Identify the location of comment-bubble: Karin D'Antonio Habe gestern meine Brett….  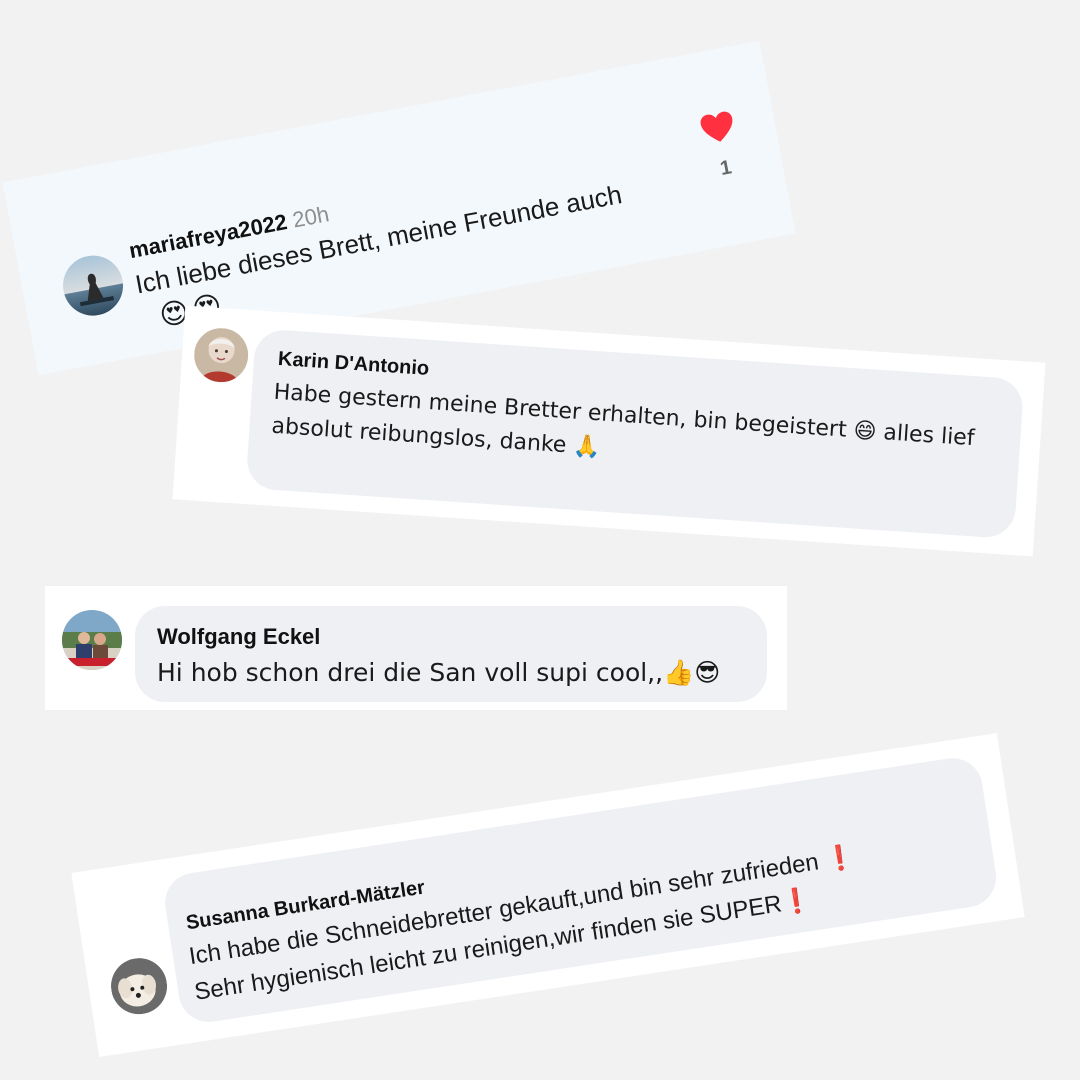
(635, 434).